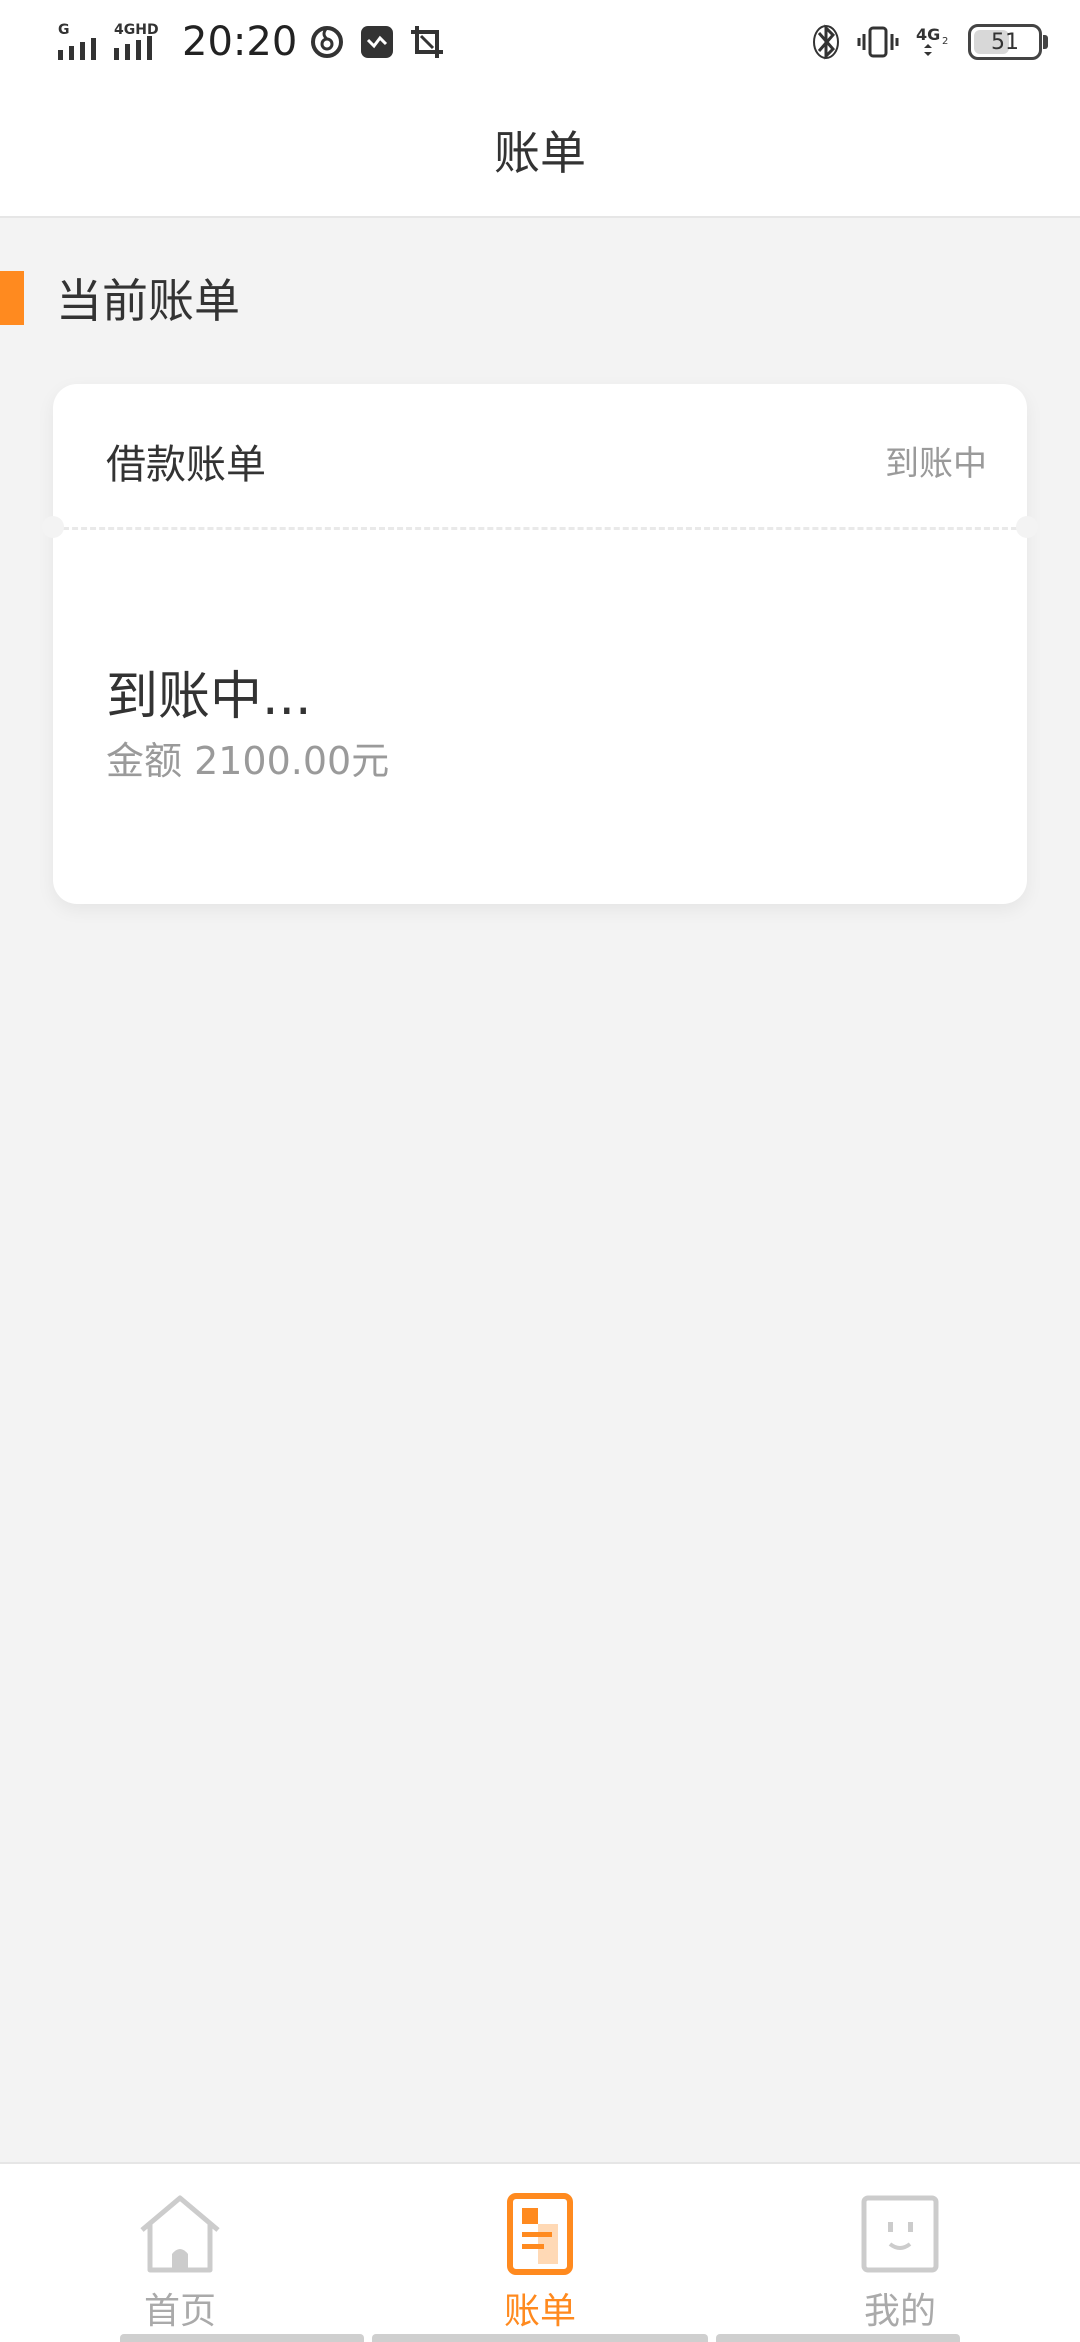 The image size is (1080, 2342). What do you see at coordinates (180, 2234) in the screenshot?
I see `home-icon` at bounding box center [180, 2234].